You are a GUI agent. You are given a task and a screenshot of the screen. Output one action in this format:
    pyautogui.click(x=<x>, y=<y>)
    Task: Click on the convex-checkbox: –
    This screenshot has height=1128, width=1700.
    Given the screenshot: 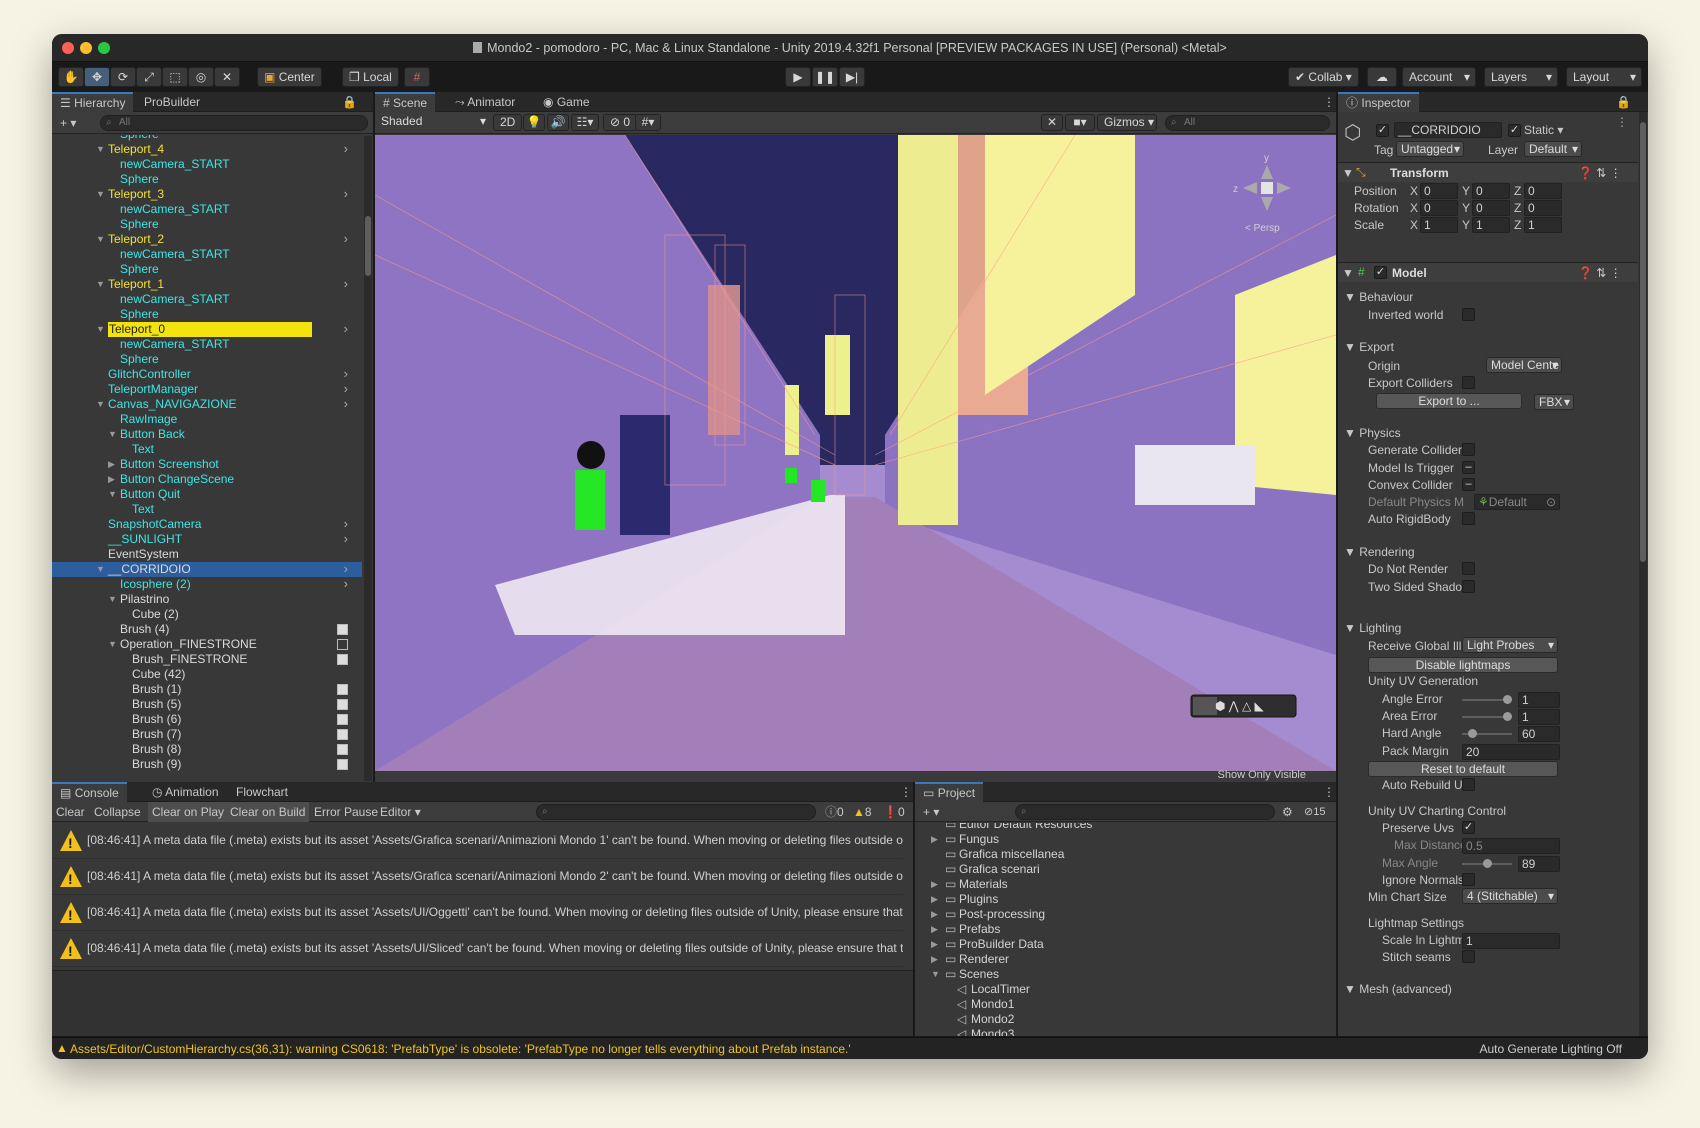 What is the action you would take?
    pyautogui.click(x=1468, y=484)
    